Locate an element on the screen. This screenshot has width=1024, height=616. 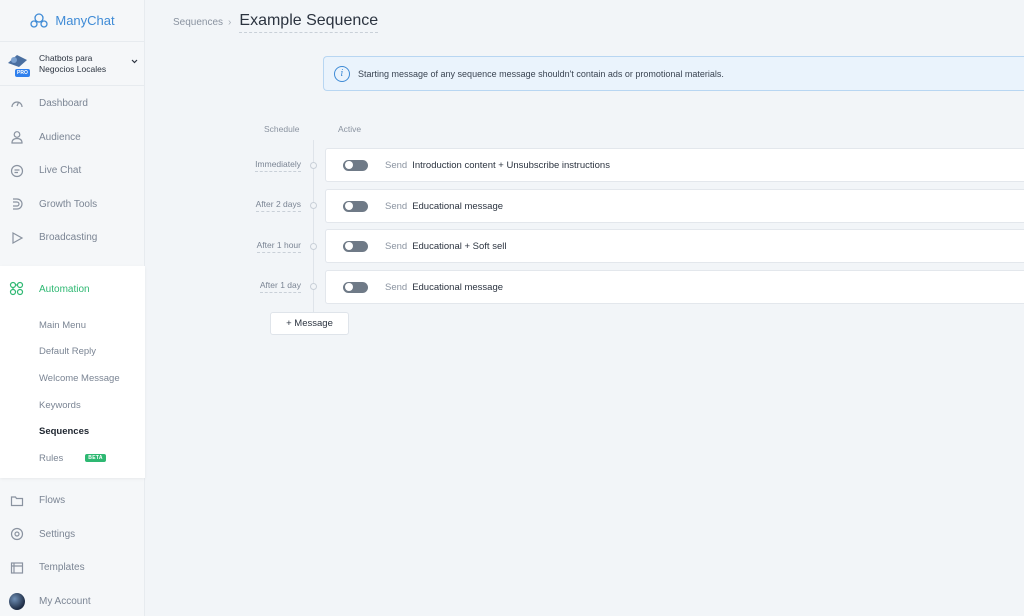
sidebar-item-audience: Audience is located at coordinates (72, 138).